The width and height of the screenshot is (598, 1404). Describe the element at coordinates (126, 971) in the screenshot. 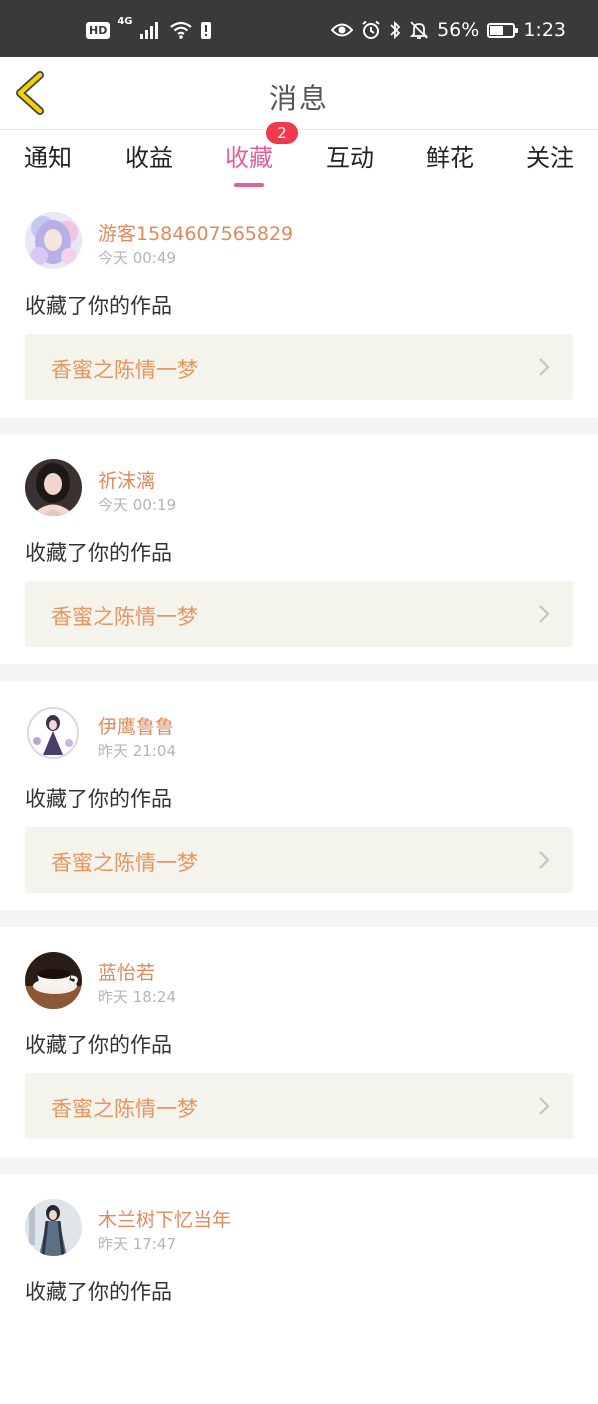

I see `user-name: 蓝怡若` at that location.